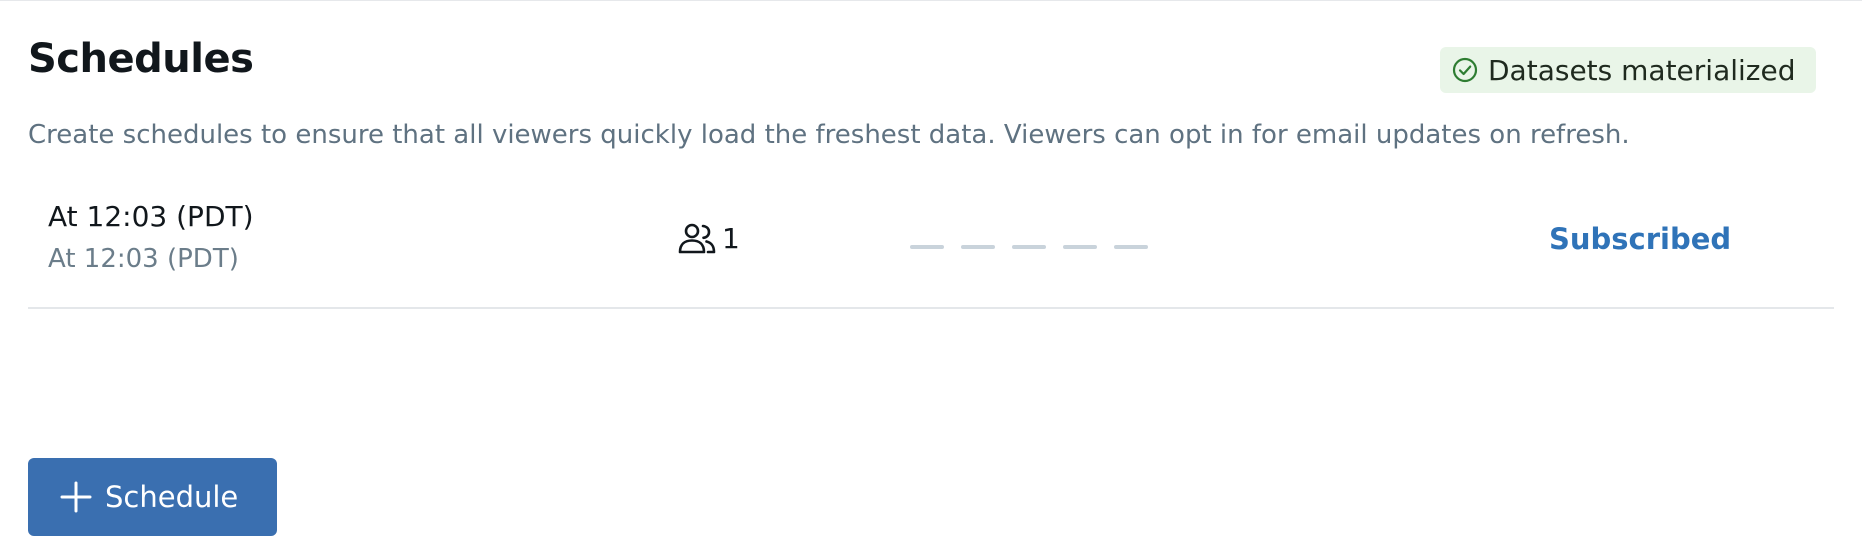 The height and width of the screenshot is (560, 1862). Describe the element at coordinates (141, 59) in the screenshot. I see `page-title: Schedules` at that location.